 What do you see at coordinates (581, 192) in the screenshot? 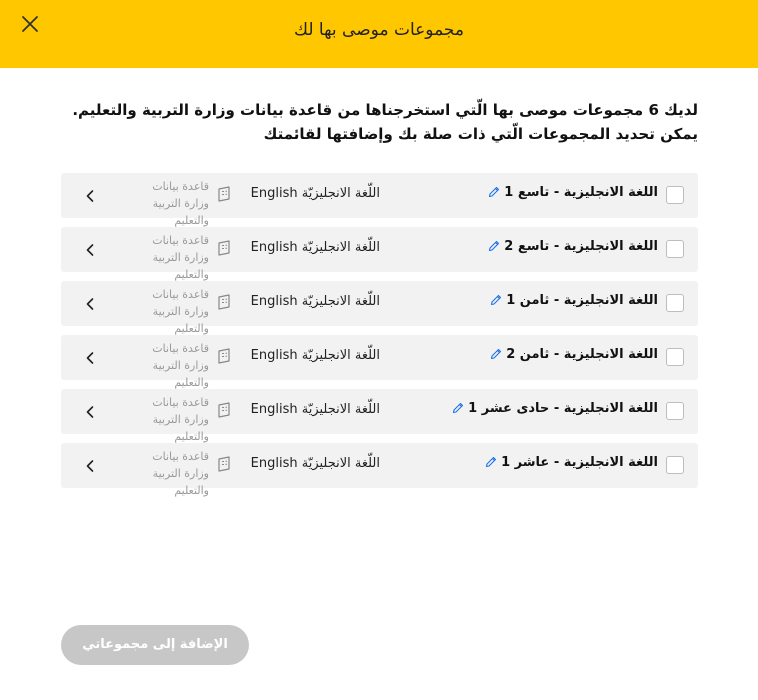
I see `group-name-text: اللغة الانجليزية - تاسع 1` at bounding box center [581, 192].